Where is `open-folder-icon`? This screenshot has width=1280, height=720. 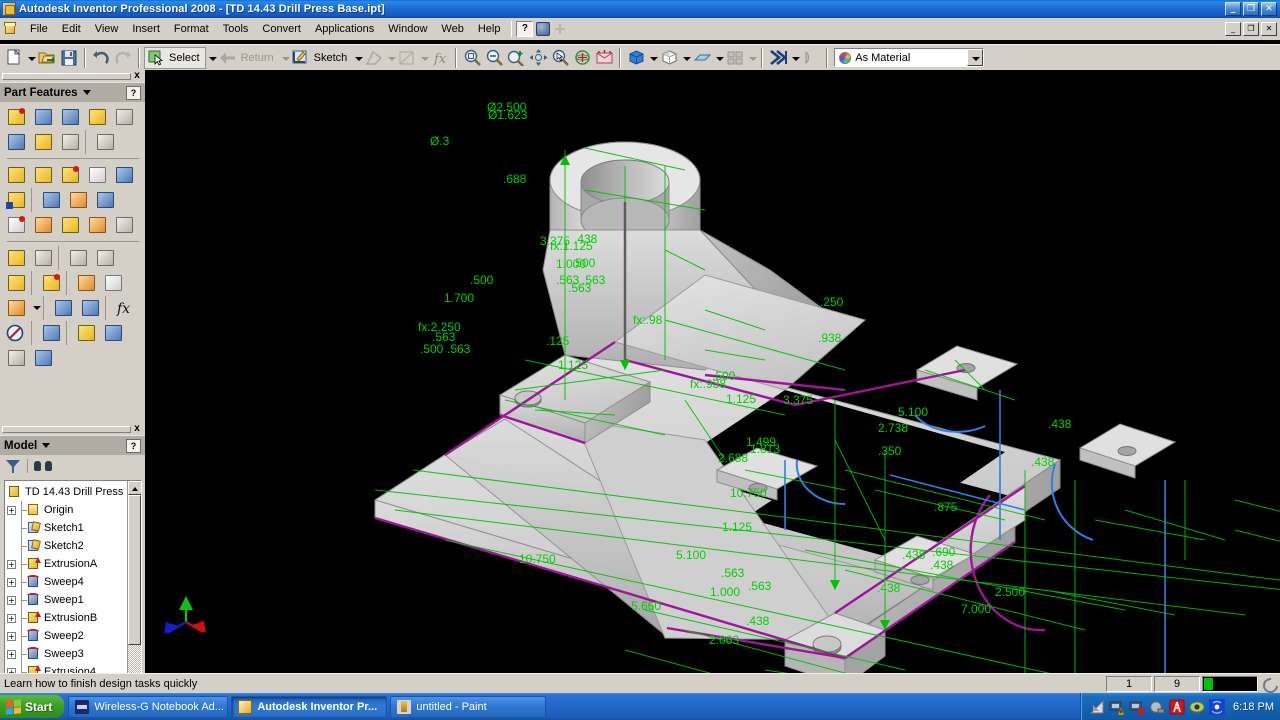 open-folder-icon is located at coordinates (47, 58).